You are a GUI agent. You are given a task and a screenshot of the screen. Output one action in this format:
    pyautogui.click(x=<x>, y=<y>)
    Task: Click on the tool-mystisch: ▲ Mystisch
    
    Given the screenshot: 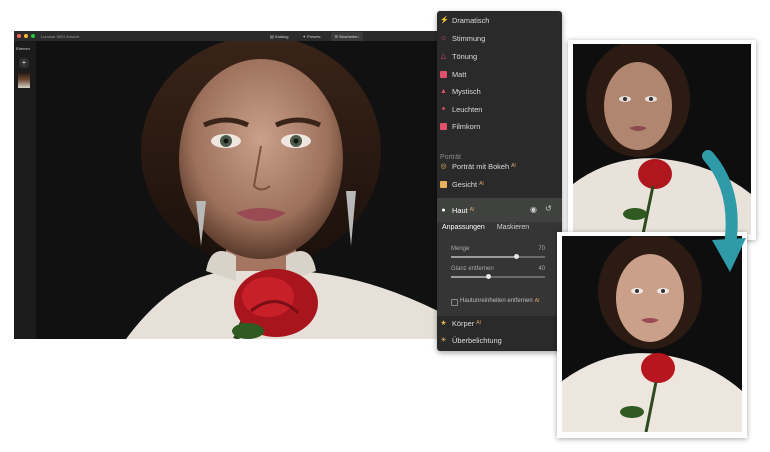 What is the action you would take?
    pyautogui.click(x=460, y=91)
    